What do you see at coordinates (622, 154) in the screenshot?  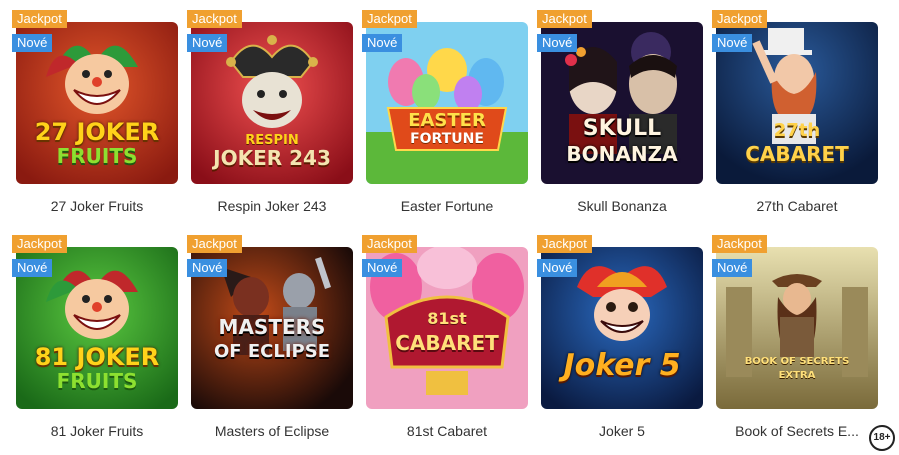 I see `game-logo-line2: BONANZA` at bounding box center [622, 154].